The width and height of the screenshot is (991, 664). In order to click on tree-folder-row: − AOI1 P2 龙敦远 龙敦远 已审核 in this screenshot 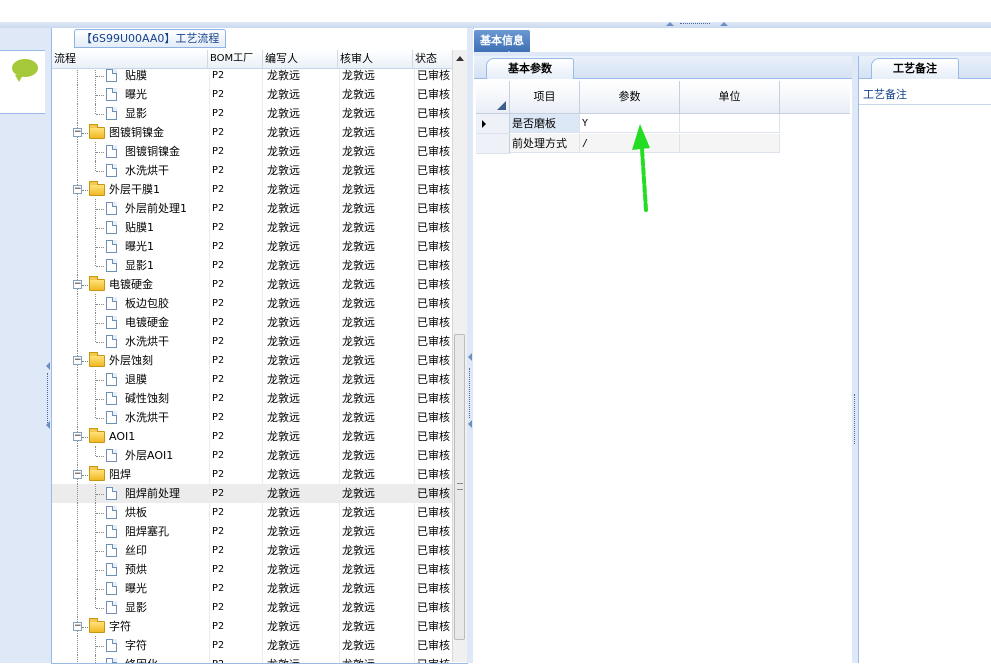, I will do `click(252, 436)`.